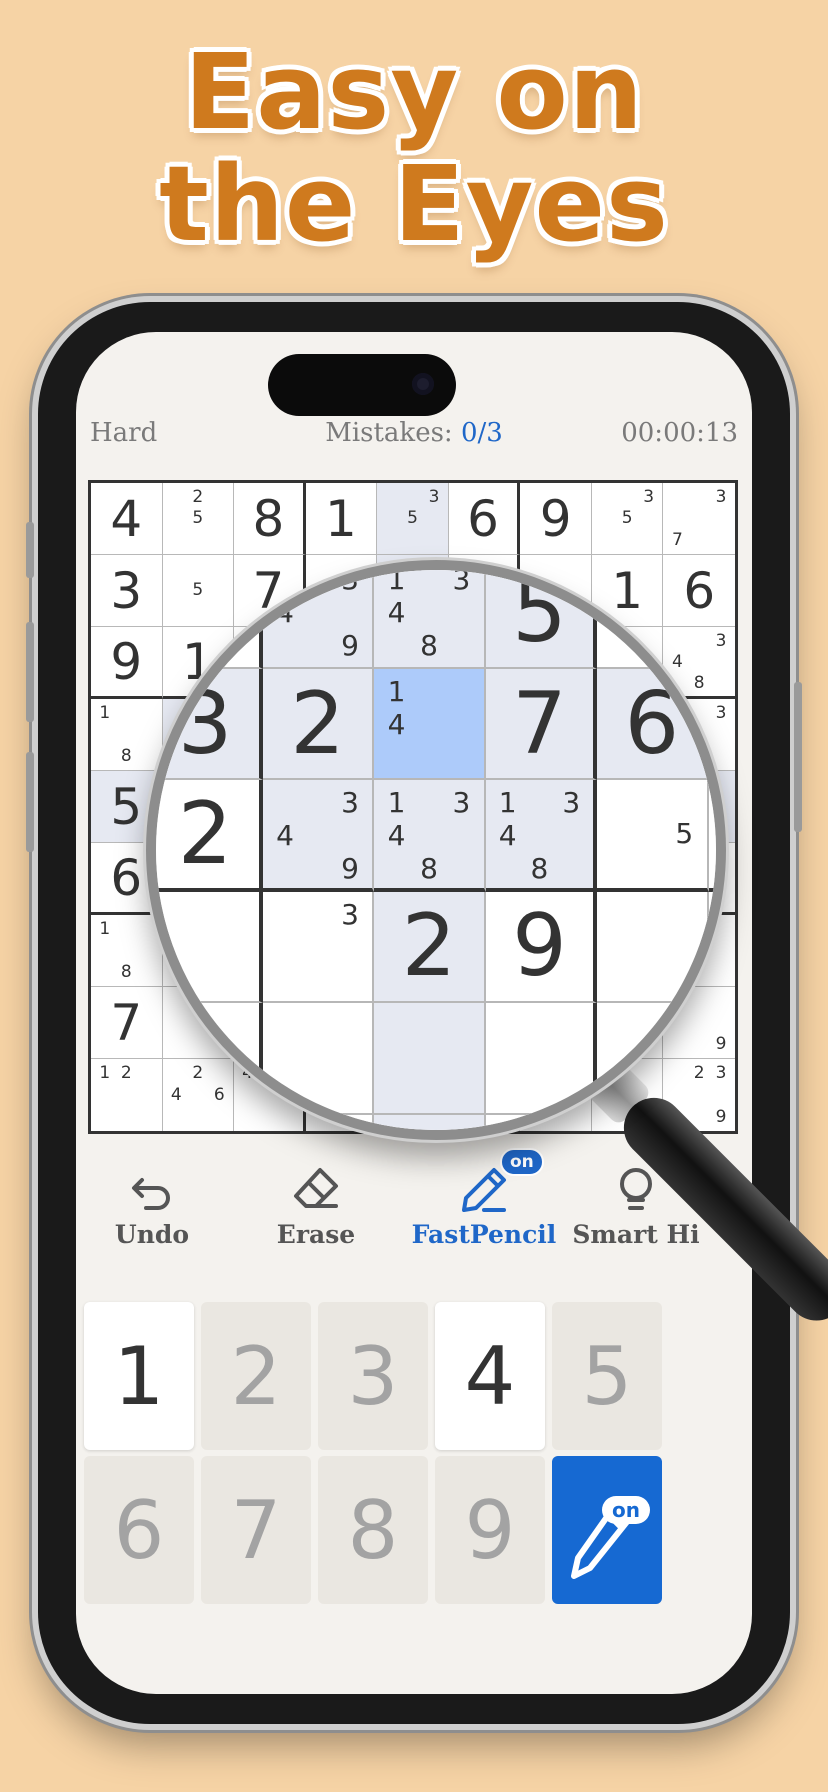 The width and height of the screenshot is (828, 1792). What do you see at coordinates (316, 1205) in the screenshot?
I see `erase-button: Erase` at bounding box center [316, 1205].